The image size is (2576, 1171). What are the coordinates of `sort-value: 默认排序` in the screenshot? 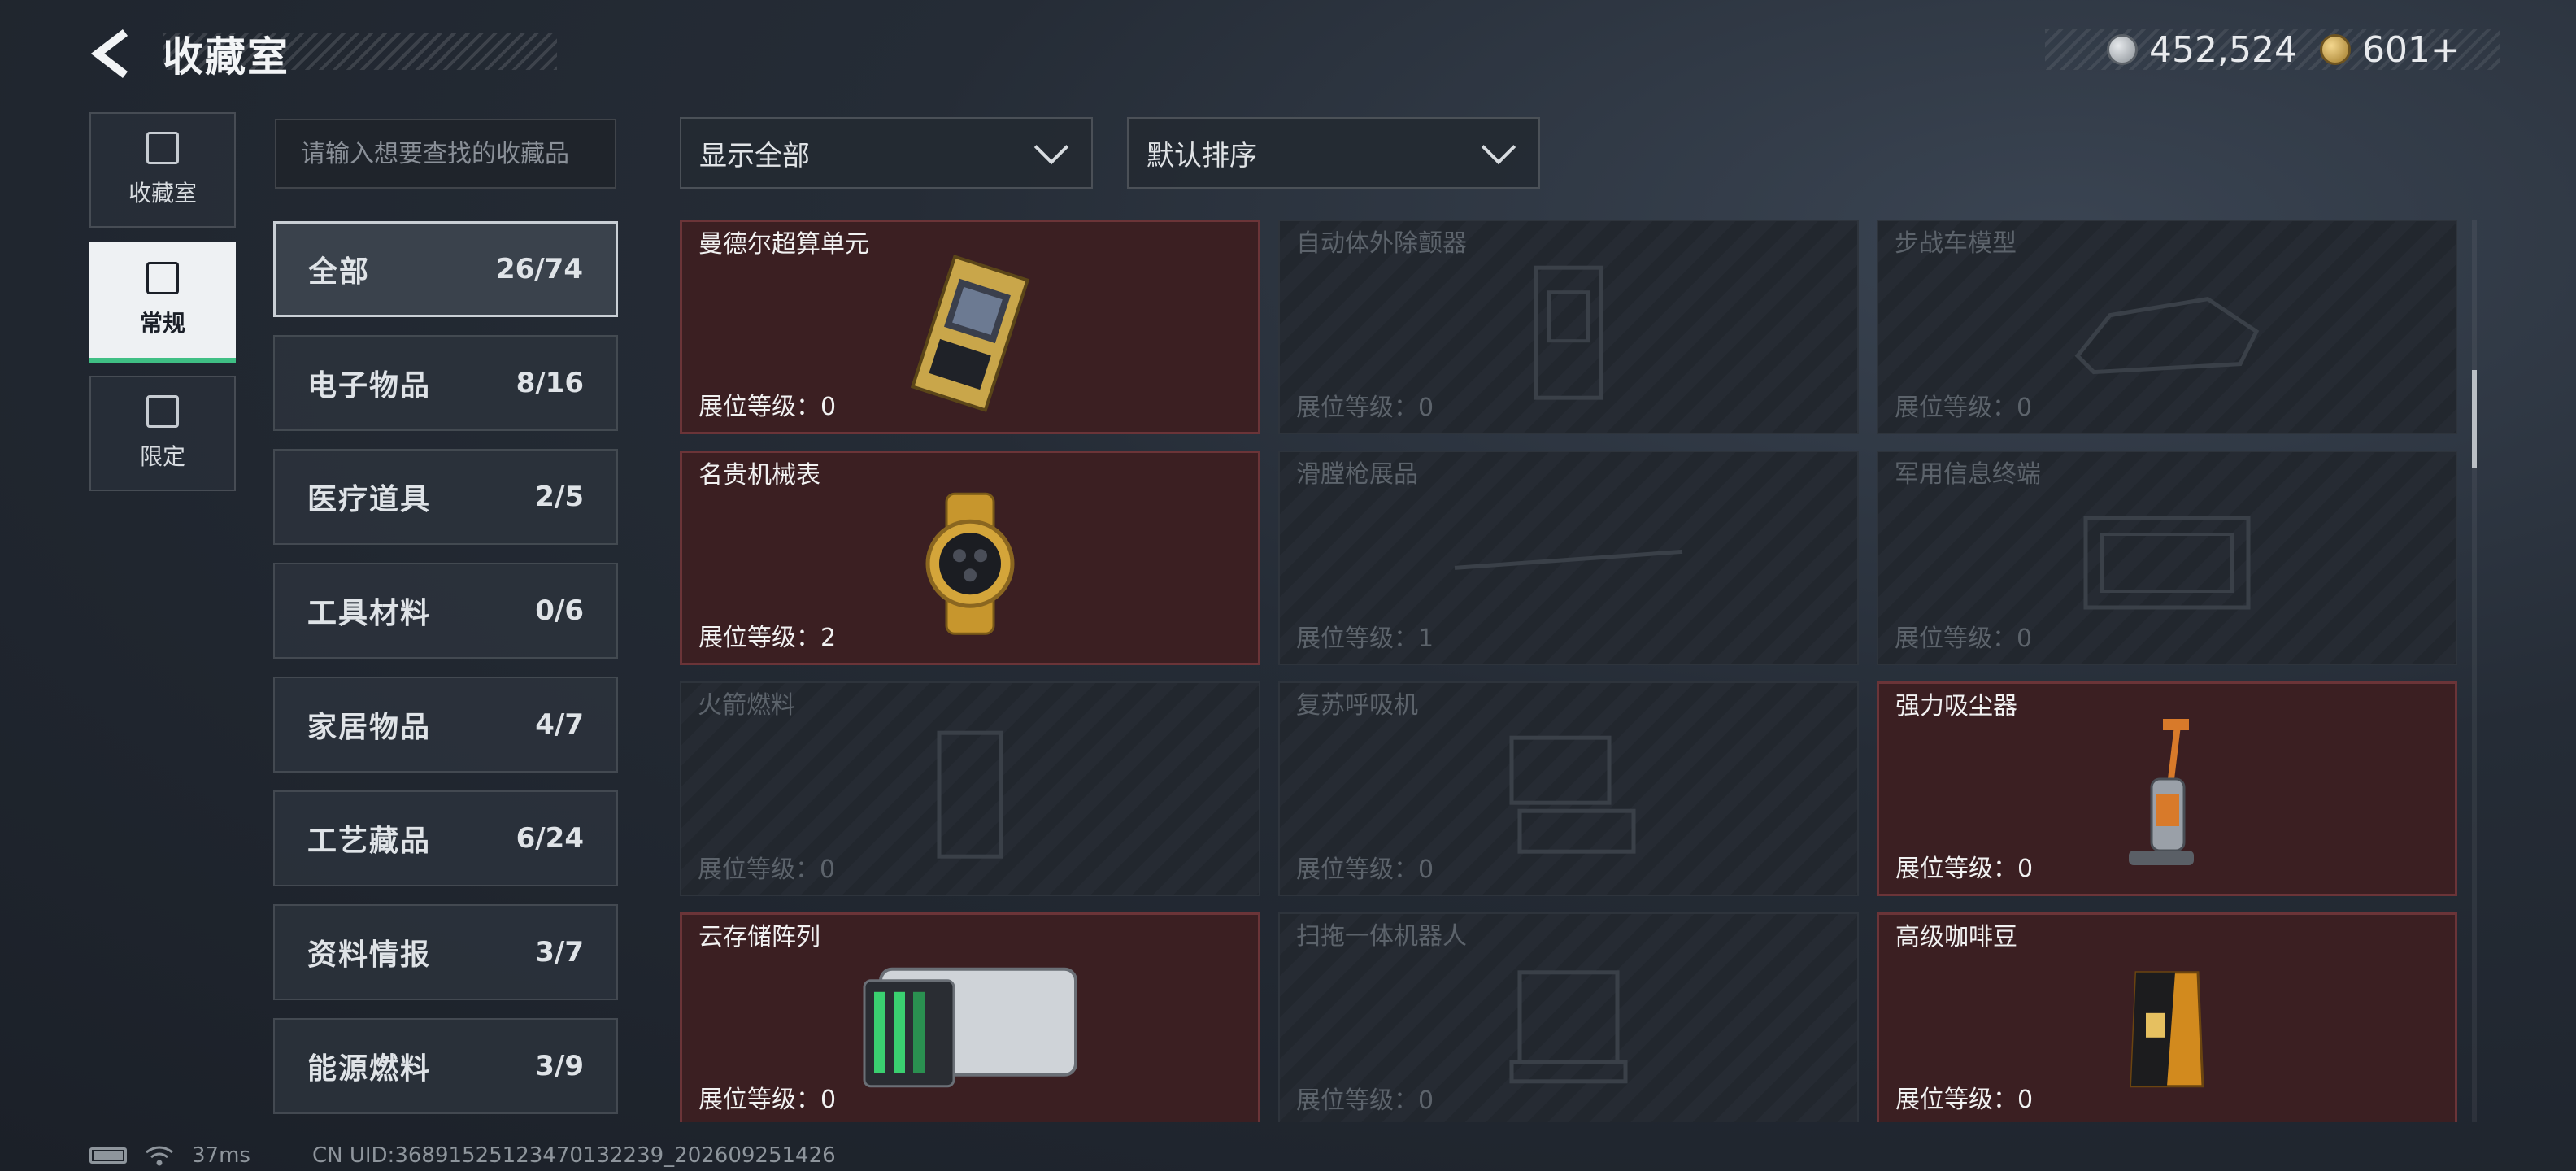 It's located at (1202, 155).